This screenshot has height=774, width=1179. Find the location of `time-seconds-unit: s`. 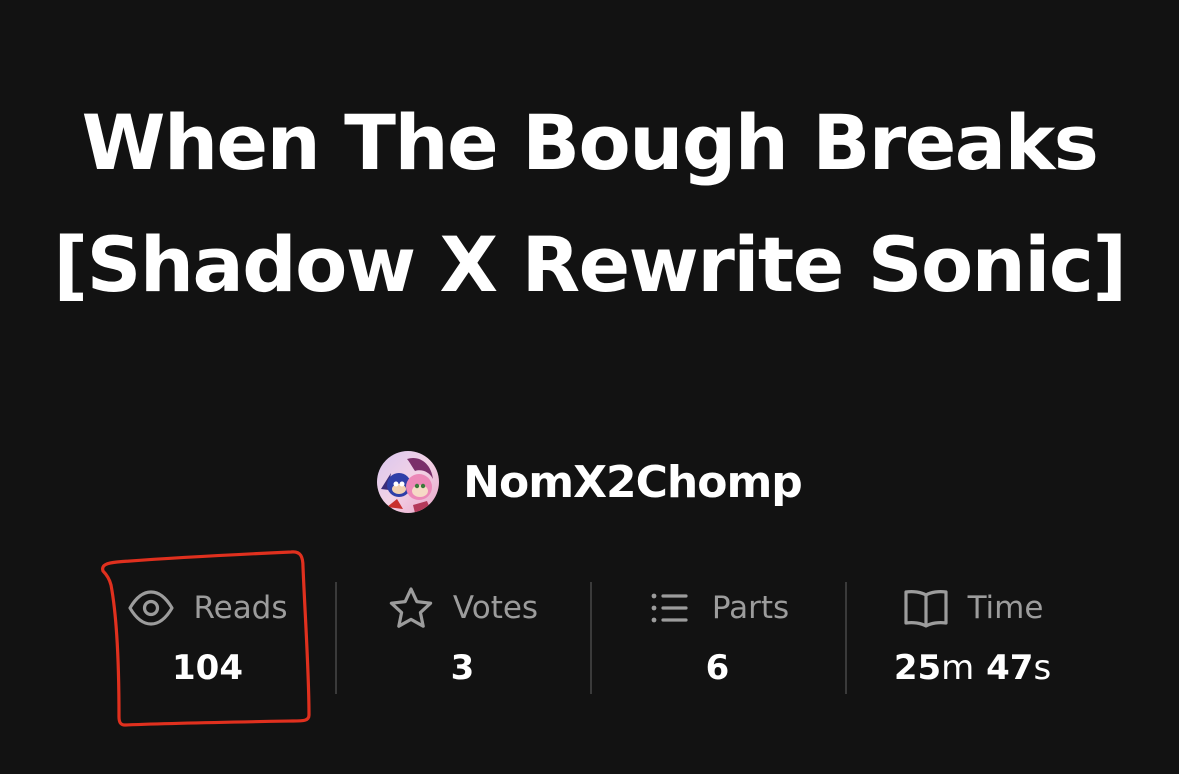

time-seconds-unit: s is located at coordinates (1042, 668).